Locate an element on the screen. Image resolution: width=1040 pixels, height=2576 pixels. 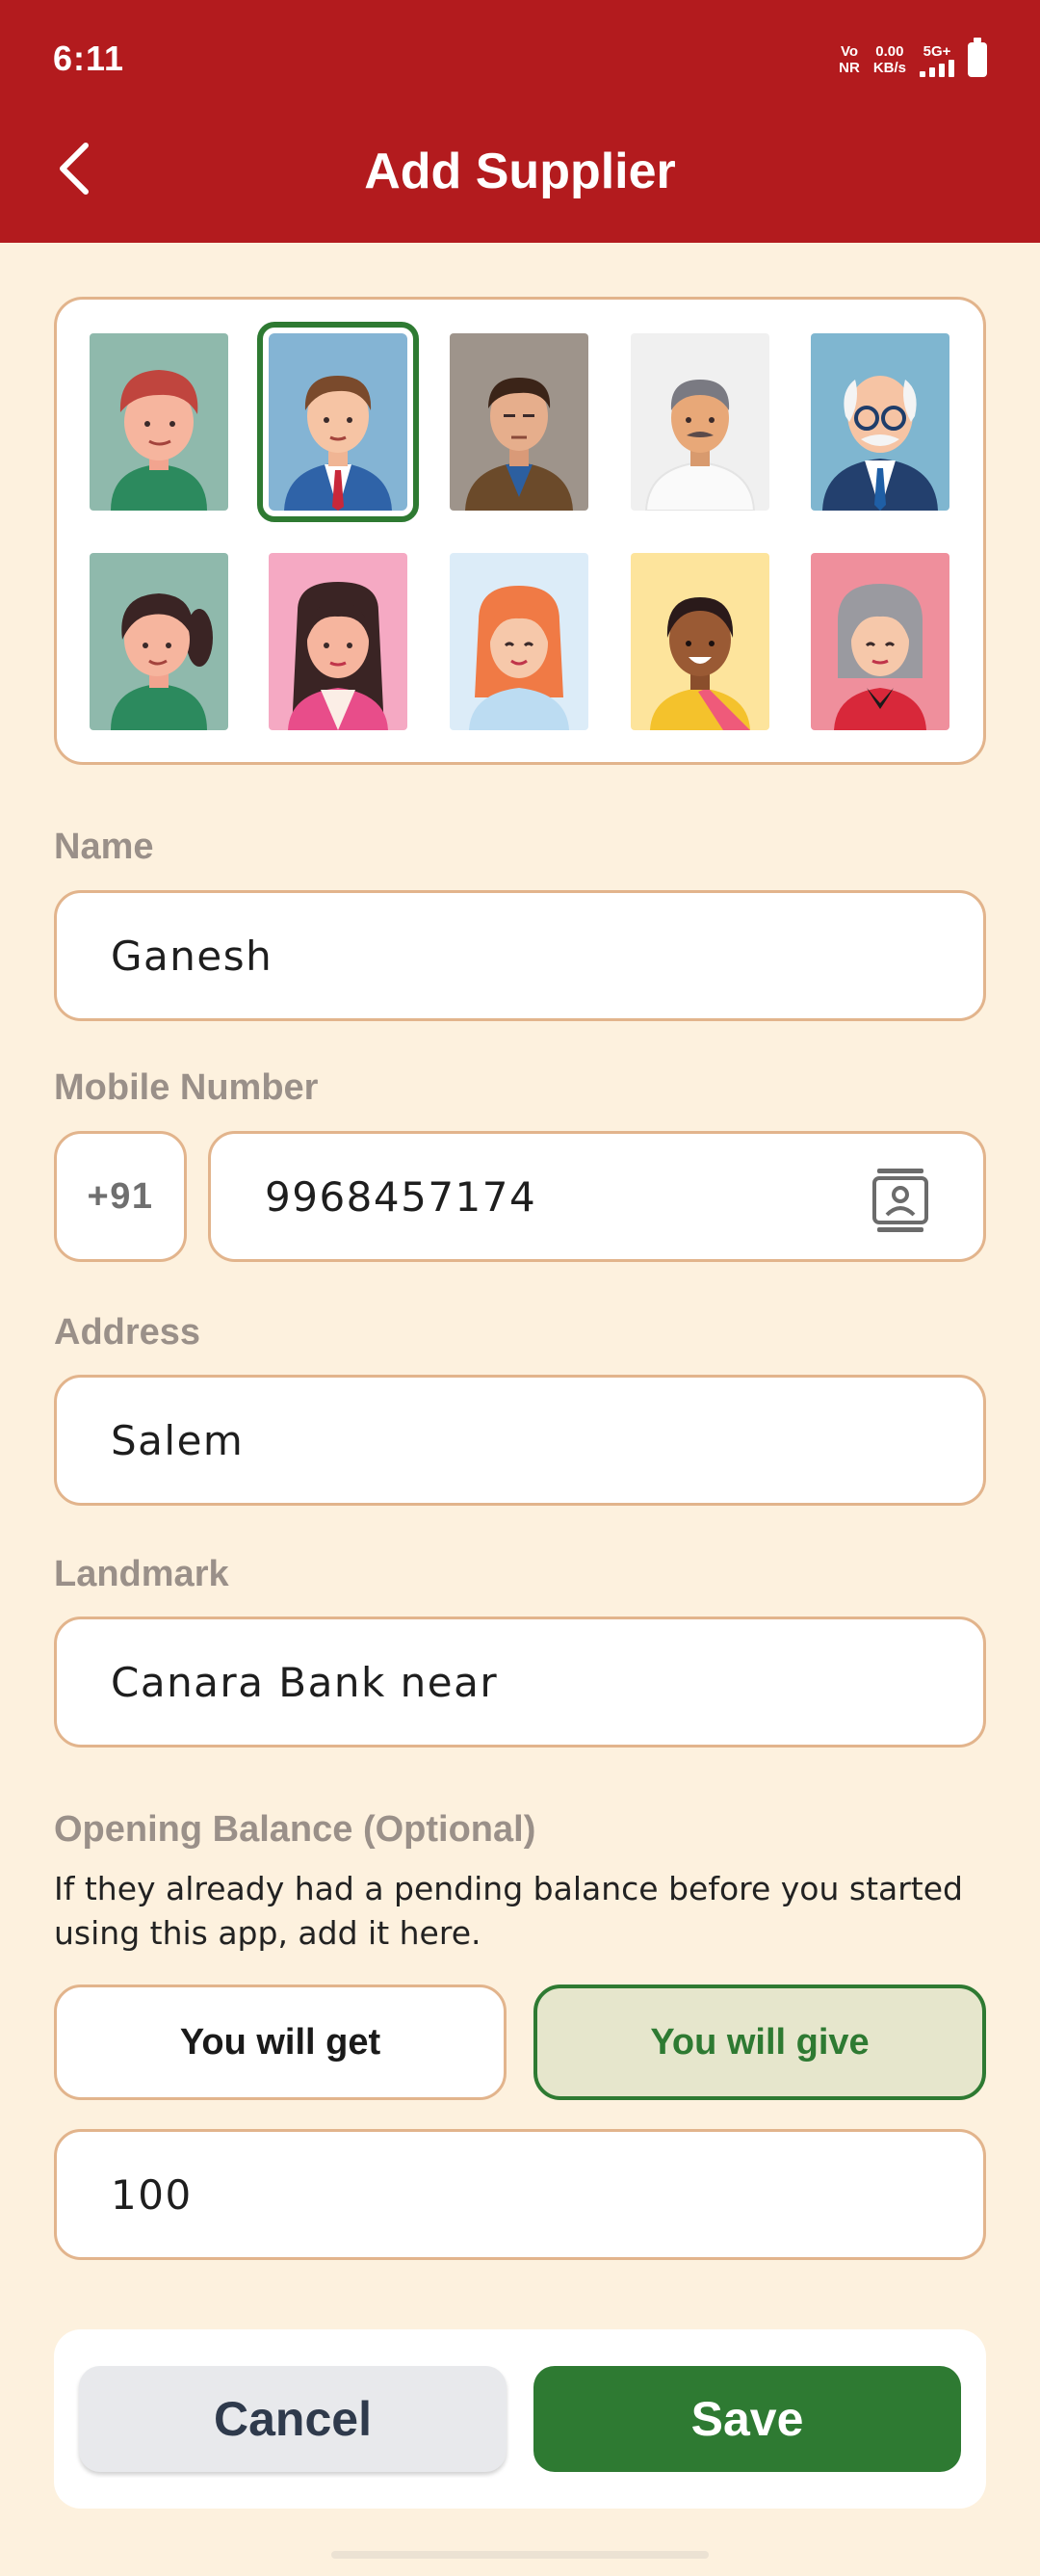
you-will-get-option: You will get is located at coordinates (280, 2042).